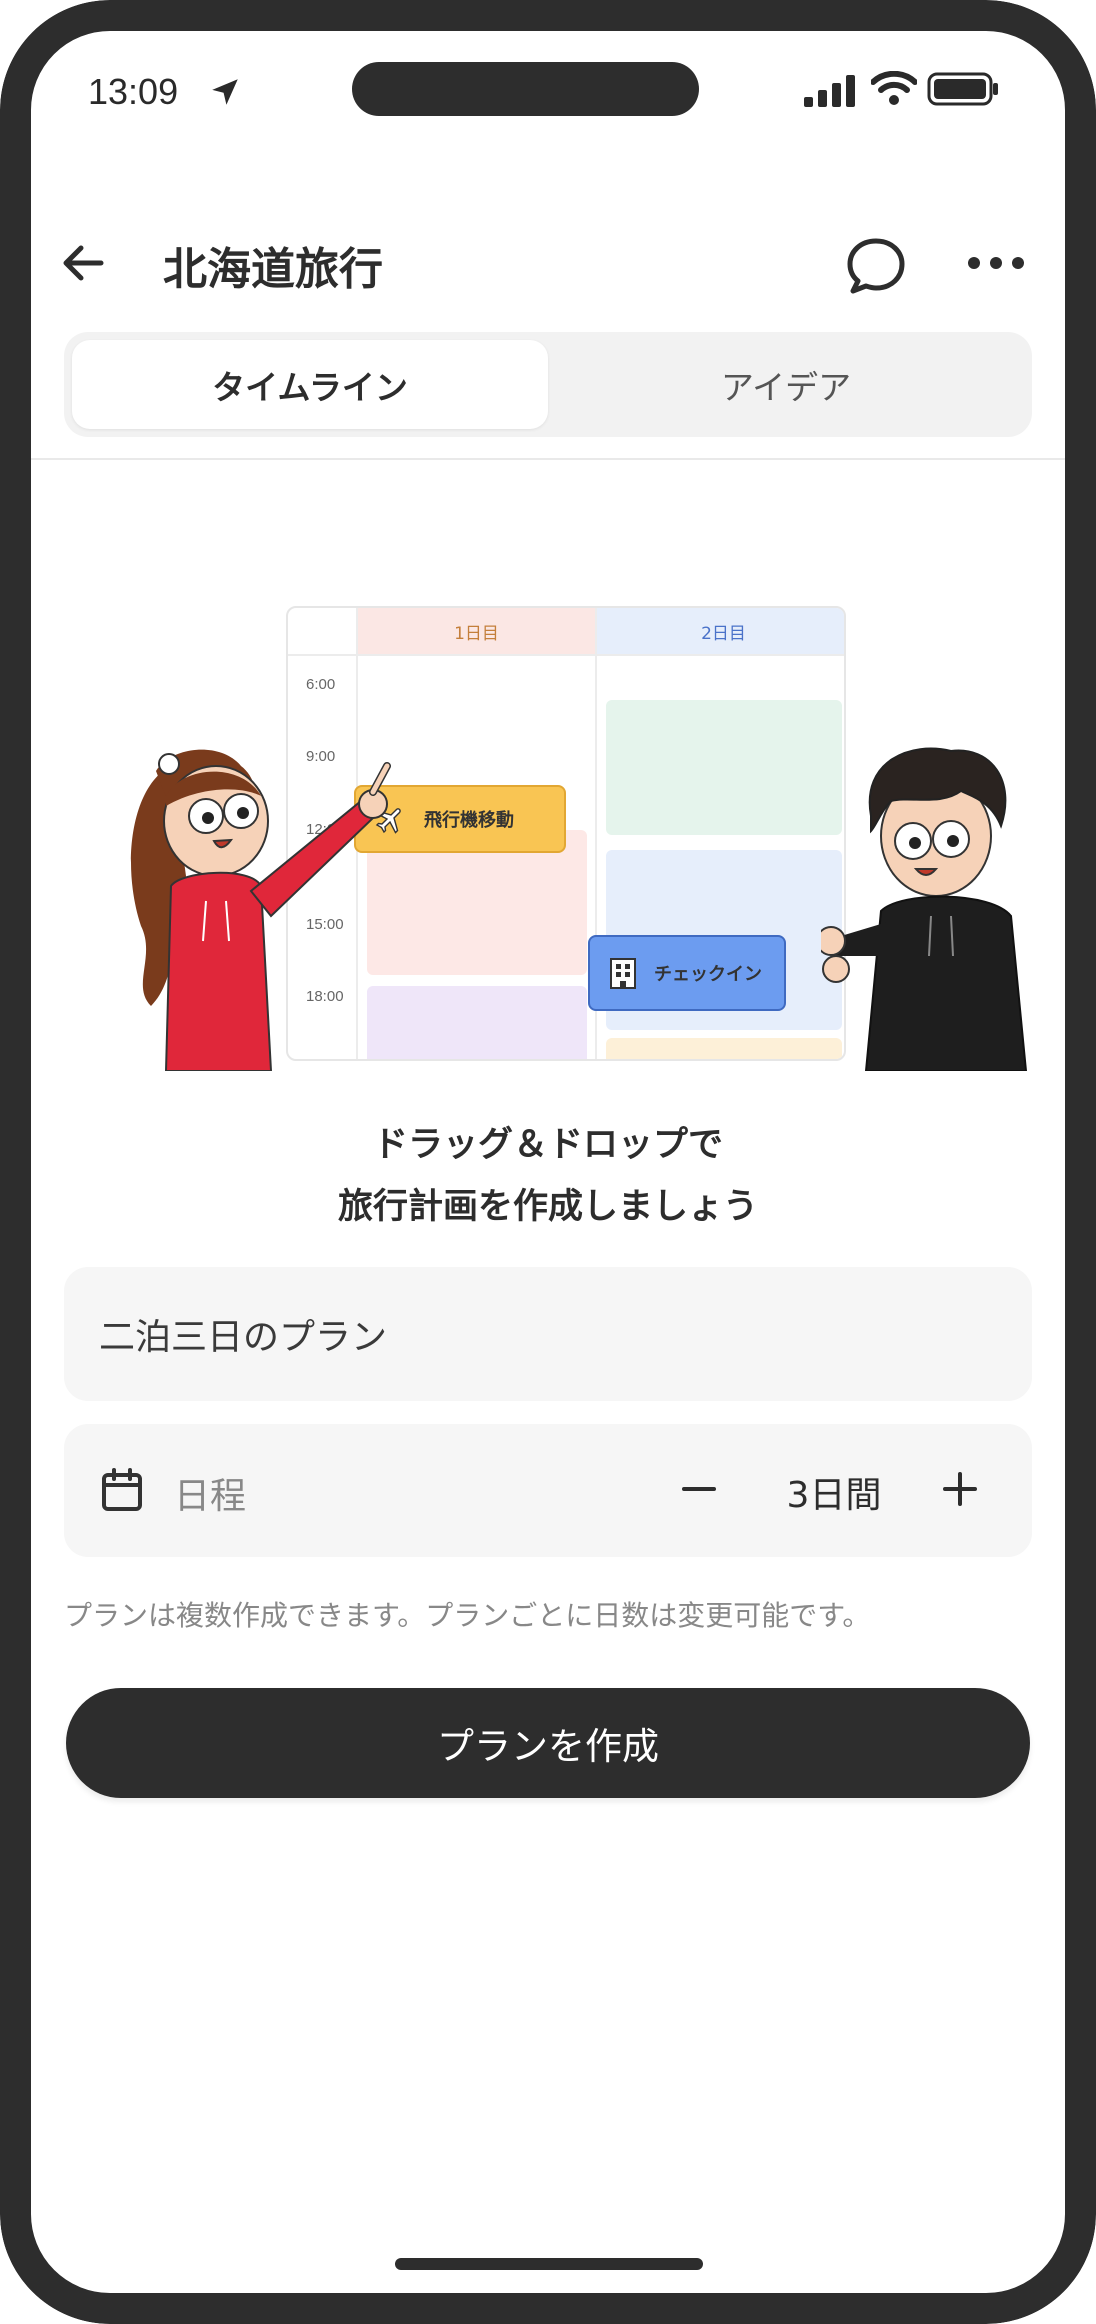 The width and height of the screenshot is (1096, 2324). What do you see at coordinates (708, 974) in the screenshot?
I see `checkin-chip-label: チェックイン` at bounding box center [708, 974].